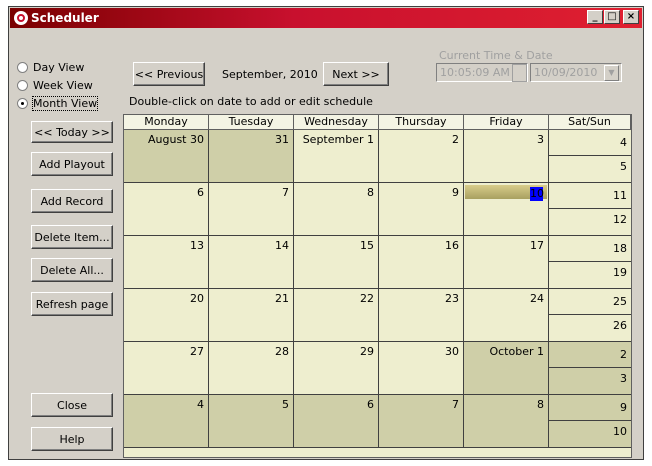 This screenshot has height=466, width=652. I want to click on weekend-day-cell: 26, so click(590, 328).